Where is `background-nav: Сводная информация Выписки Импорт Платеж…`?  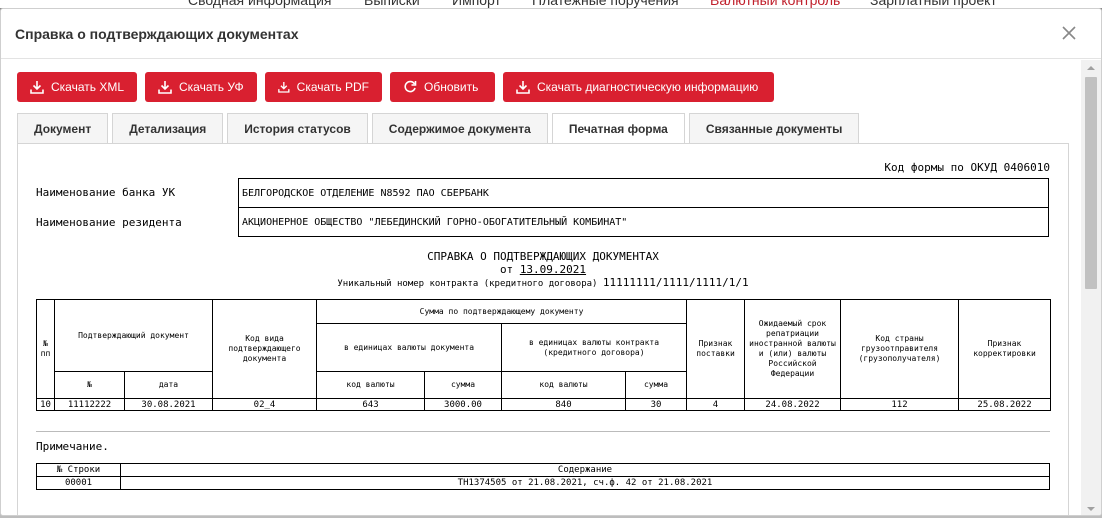
background-nav: Сводная информация Выписки Импорт Платеж… is located at coordinates (551, 4).